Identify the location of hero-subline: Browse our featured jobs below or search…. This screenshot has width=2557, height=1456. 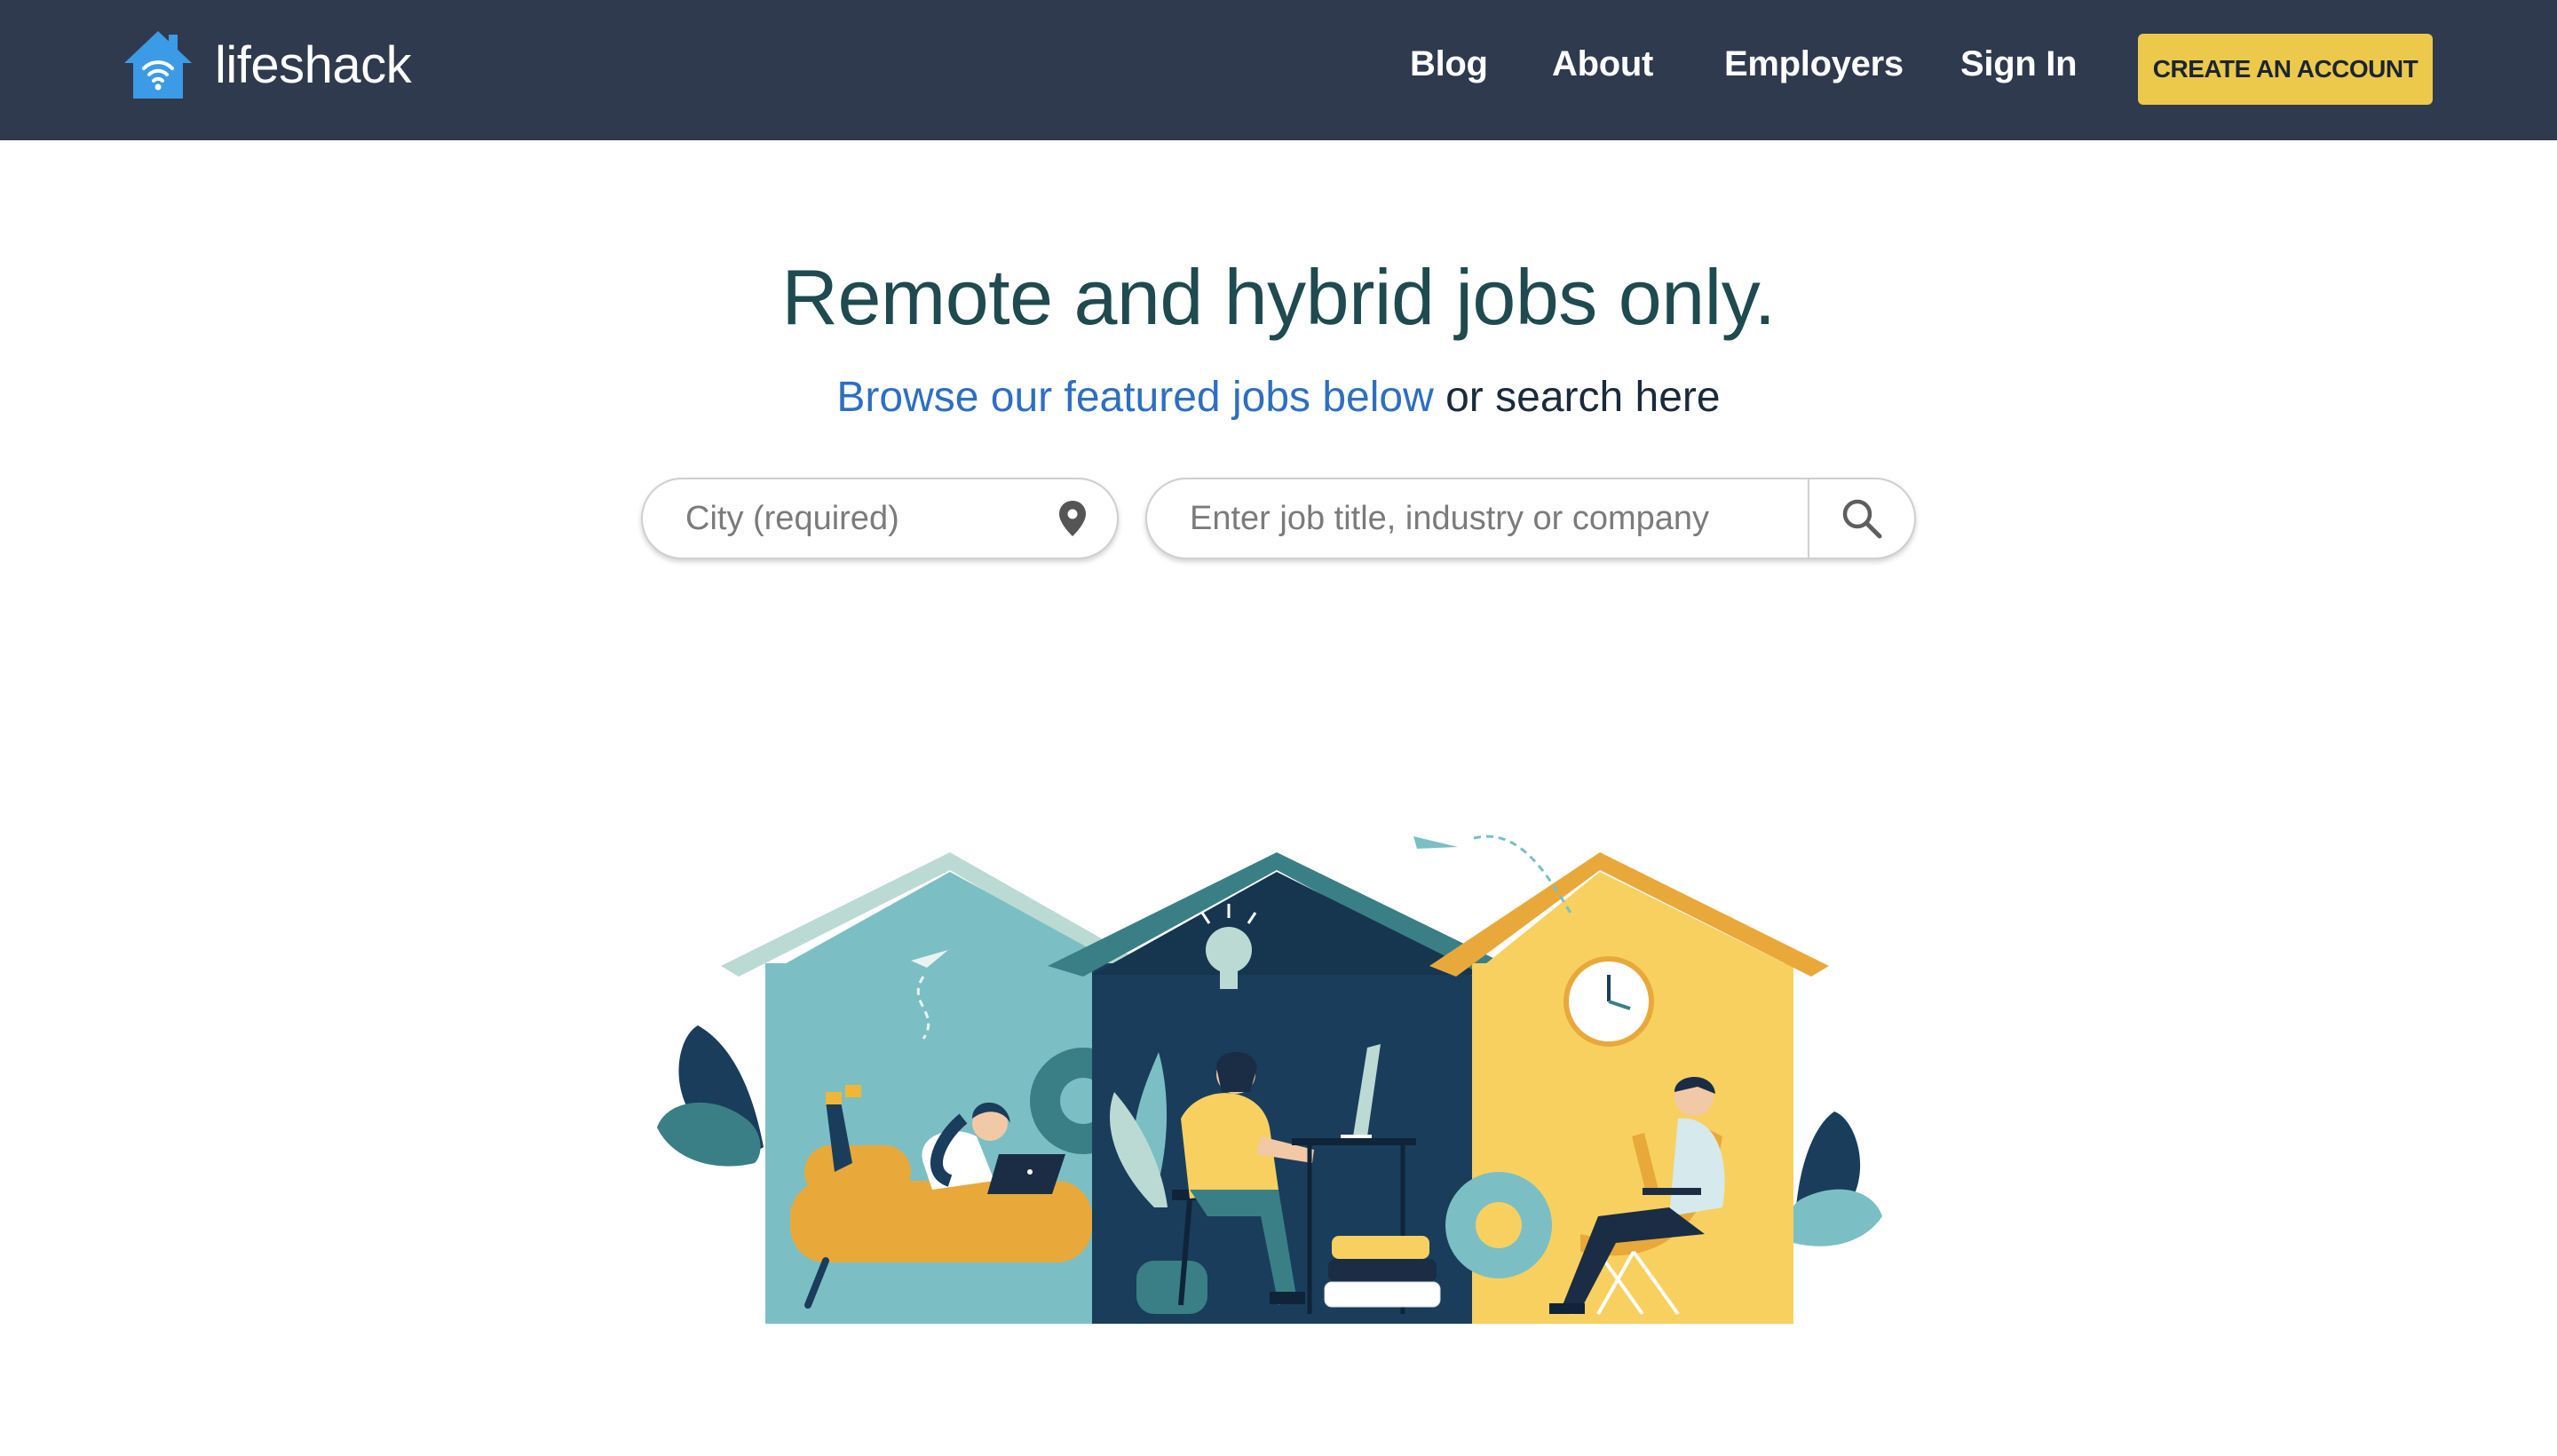
(1278, 397).